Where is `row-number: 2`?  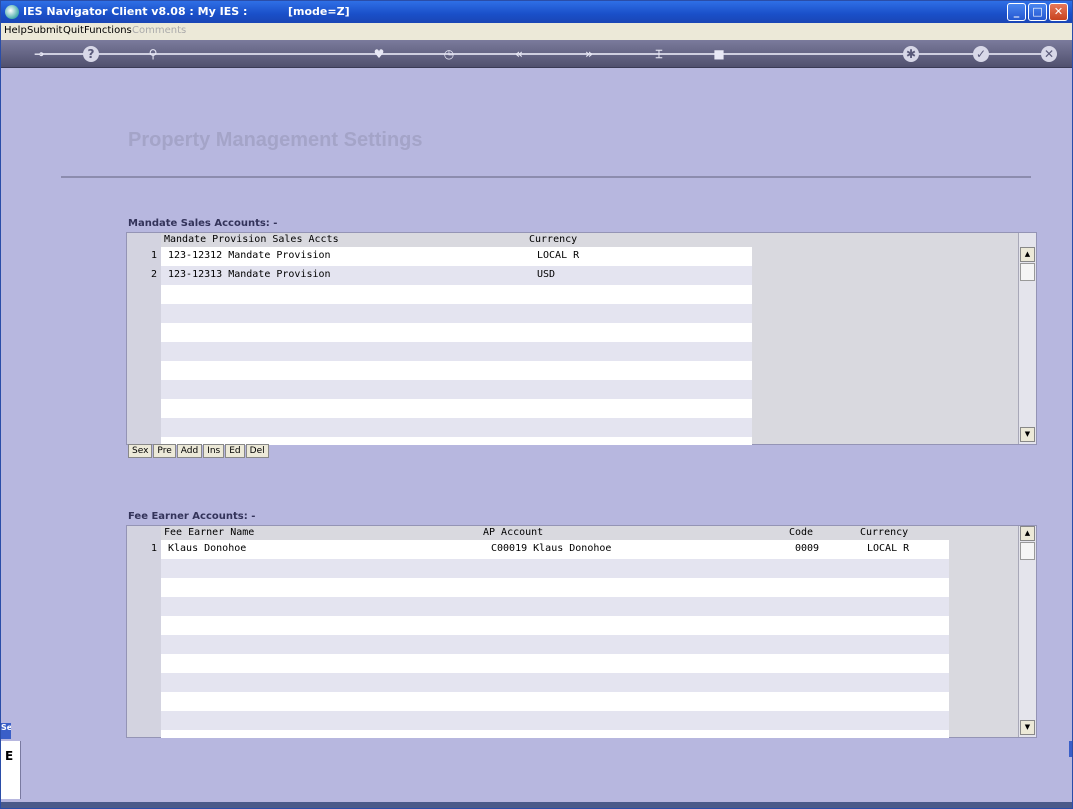
row-number: 2 is located at coordinates (153, 274).